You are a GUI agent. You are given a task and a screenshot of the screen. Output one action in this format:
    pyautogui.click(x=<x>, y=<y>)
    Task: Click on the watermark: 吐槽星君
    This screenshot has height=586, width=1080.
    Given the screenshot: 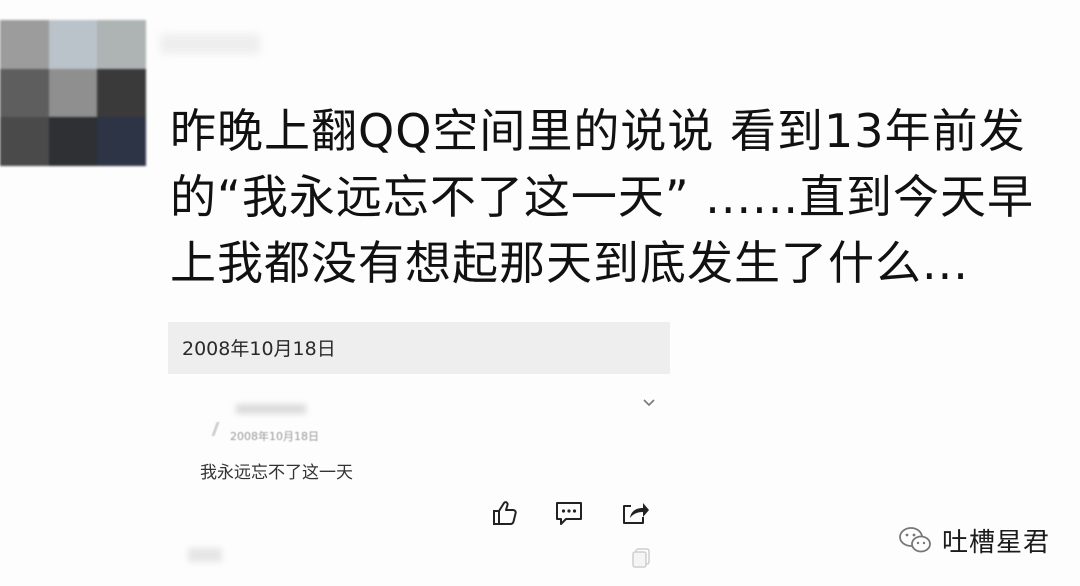 What is the action you would take?
    pyautogui.click(x=974, y=540)
    